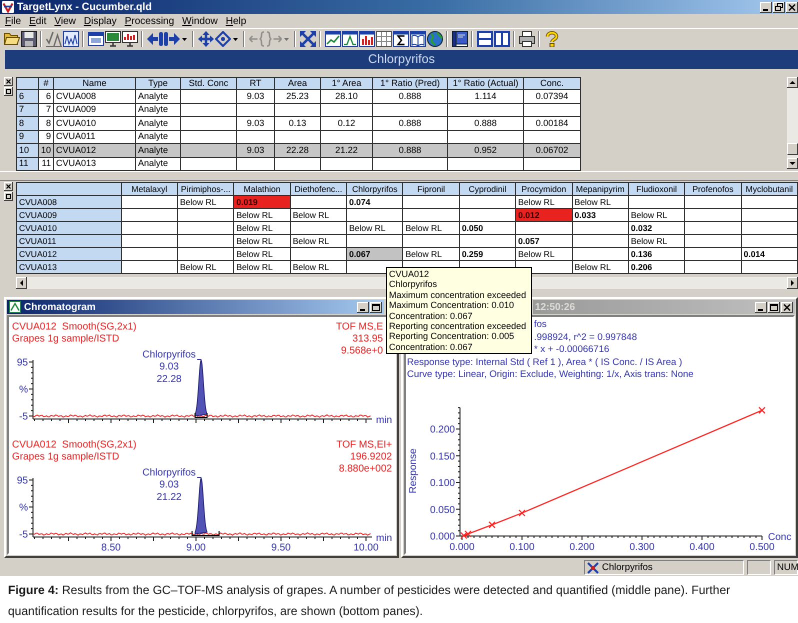 The height and width of the screenshot is (623, 798). Describe the element at coordinates (413, 284) in the screenshot. I see `tooltip-text: Chlorpyrifos` at that location.